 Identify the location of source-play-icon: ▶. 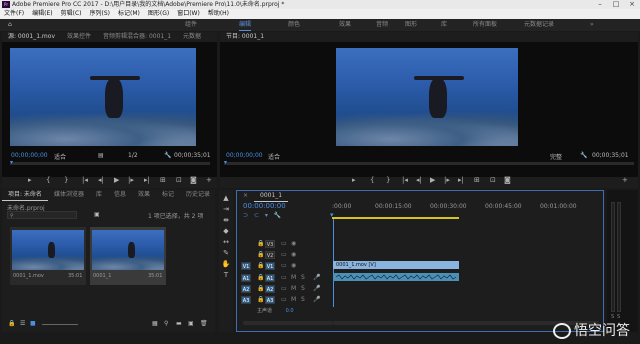
(116, 180).